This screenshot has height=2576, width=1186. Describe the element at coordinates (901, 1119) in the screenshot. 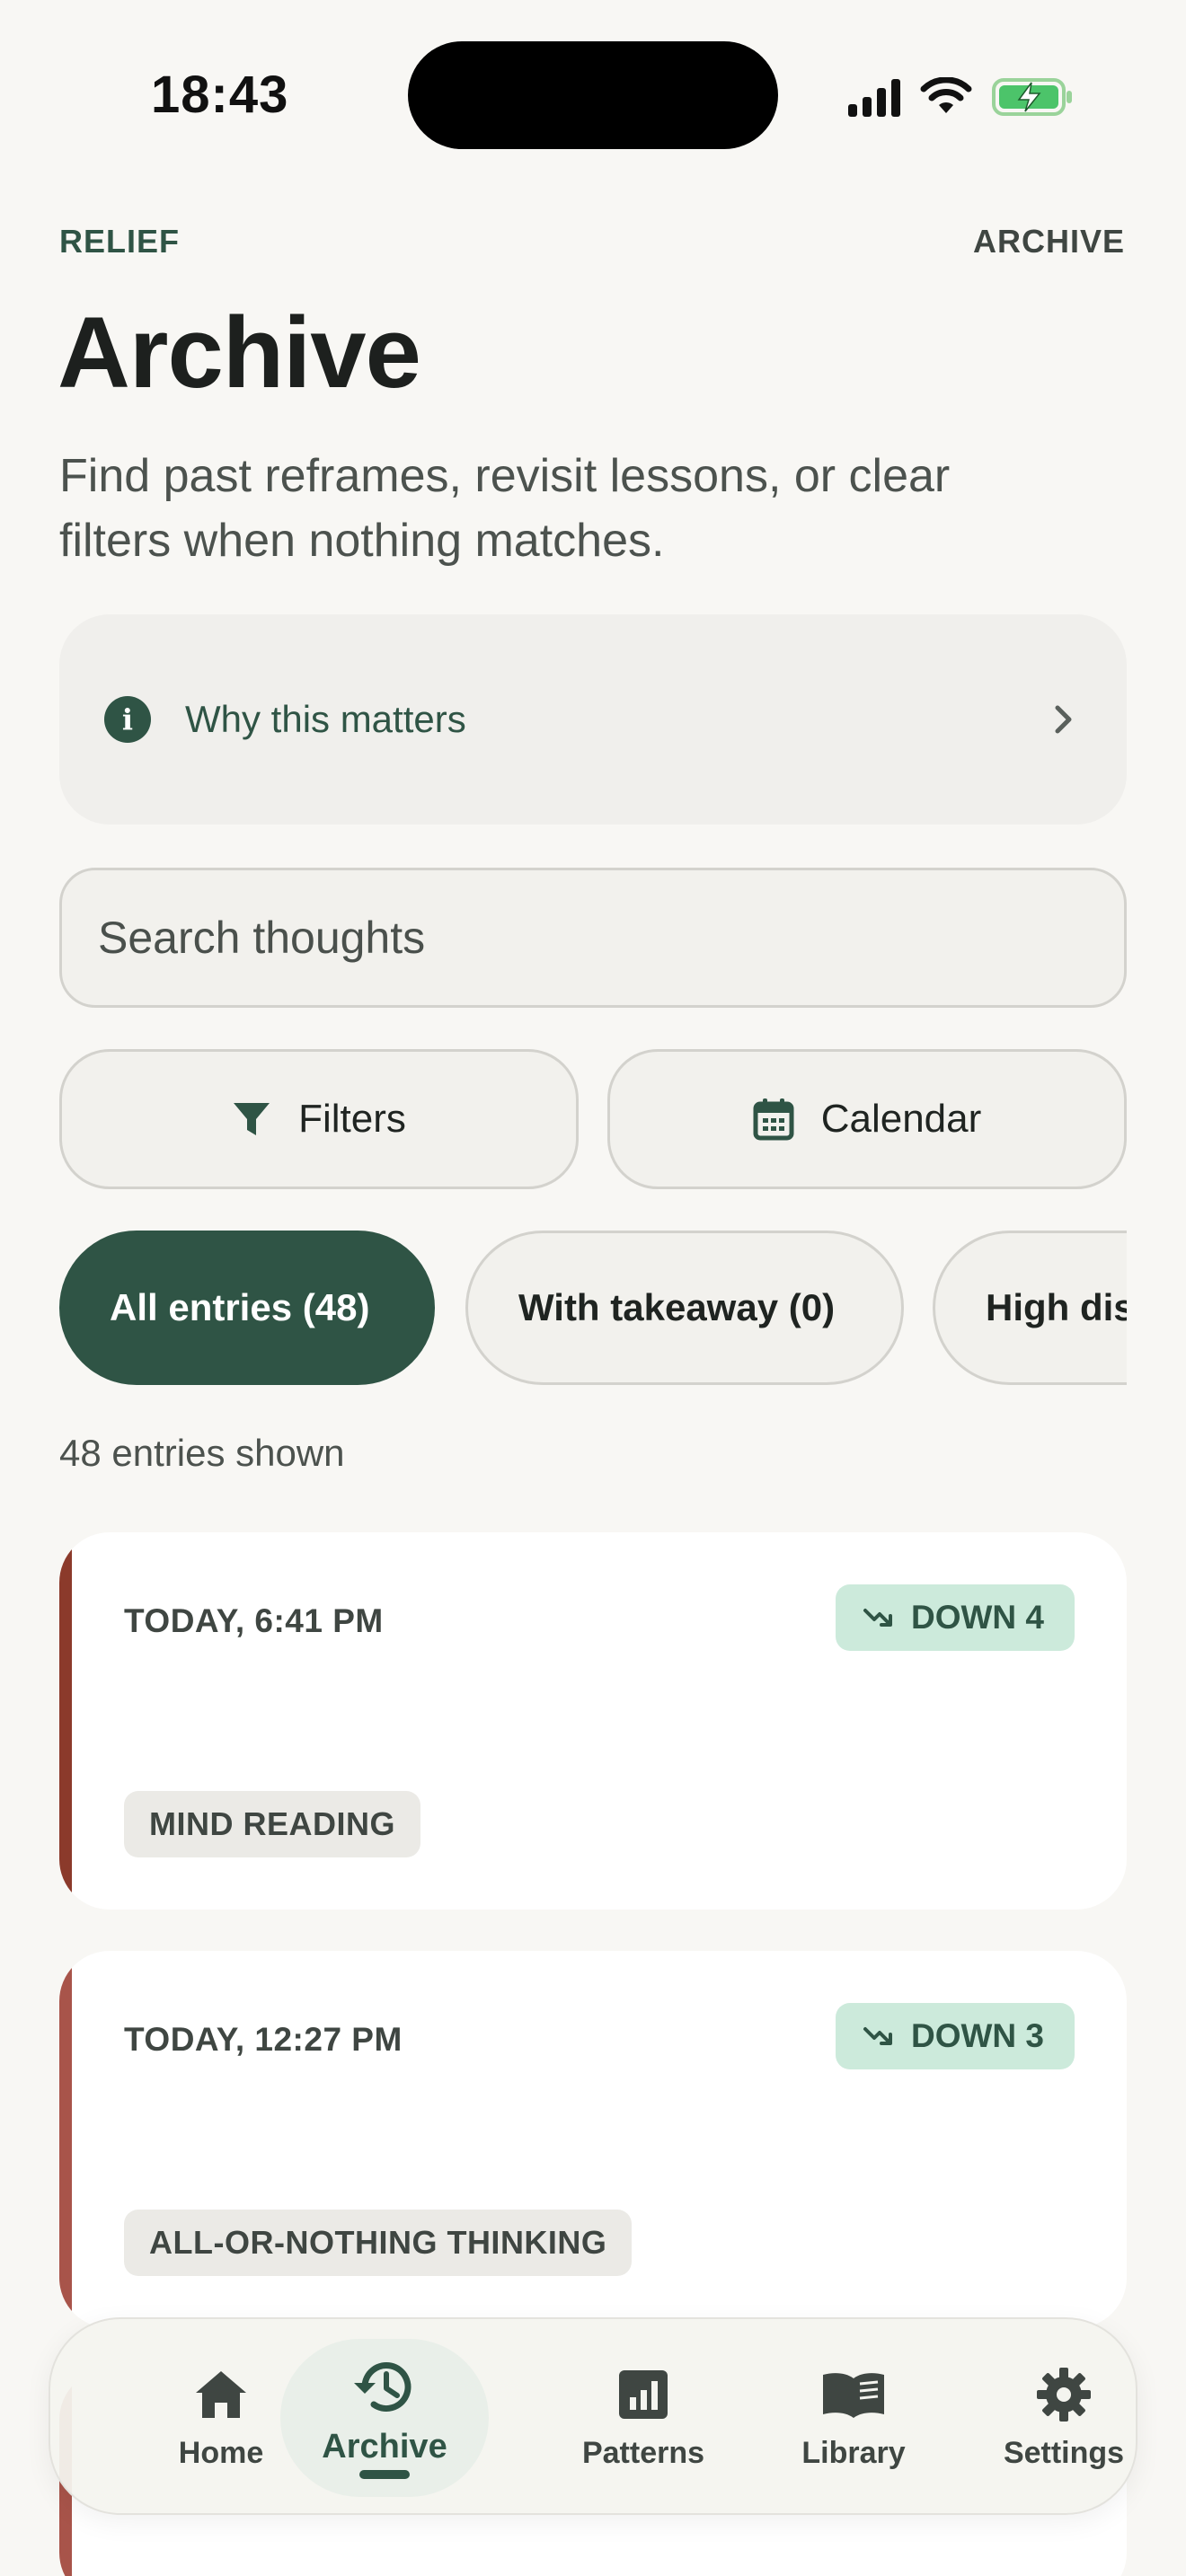

I see `calendar-label: Calendar` at that location.